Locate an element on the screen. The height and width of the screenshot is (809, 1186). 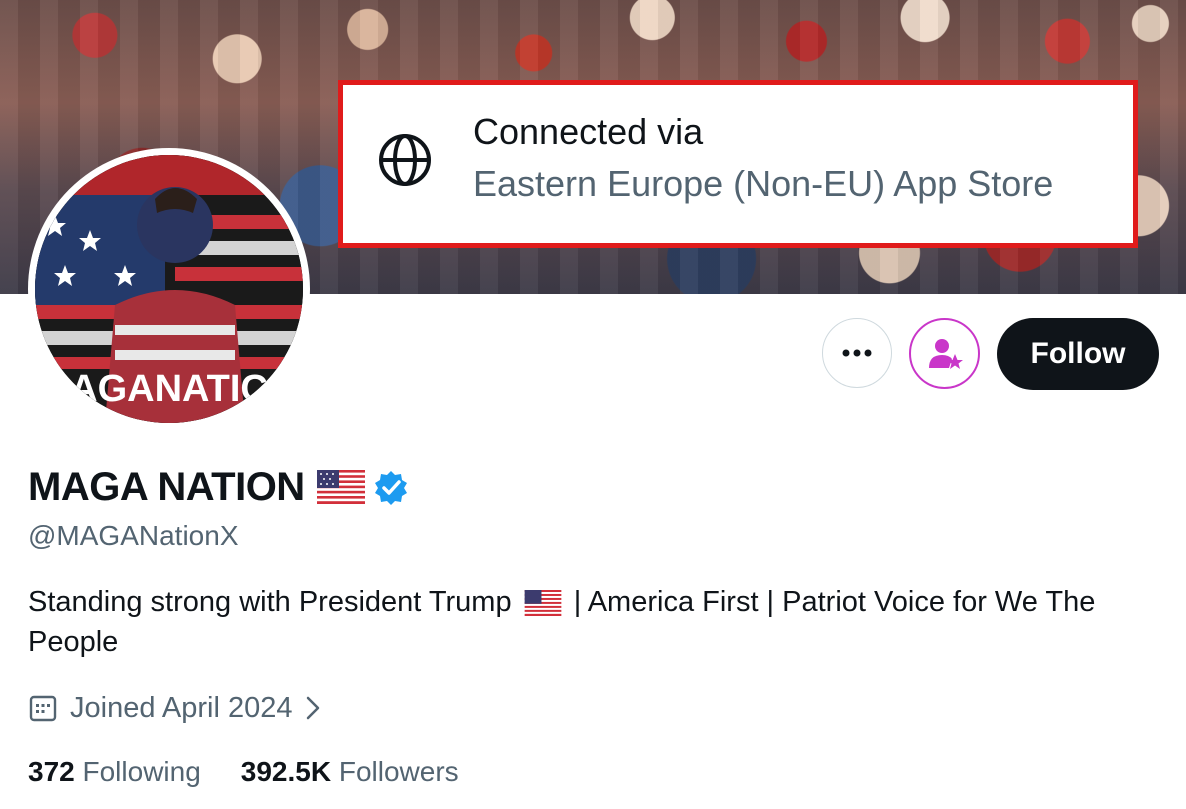
display-name: MAGA NATION is located at coordinates (166, 486).